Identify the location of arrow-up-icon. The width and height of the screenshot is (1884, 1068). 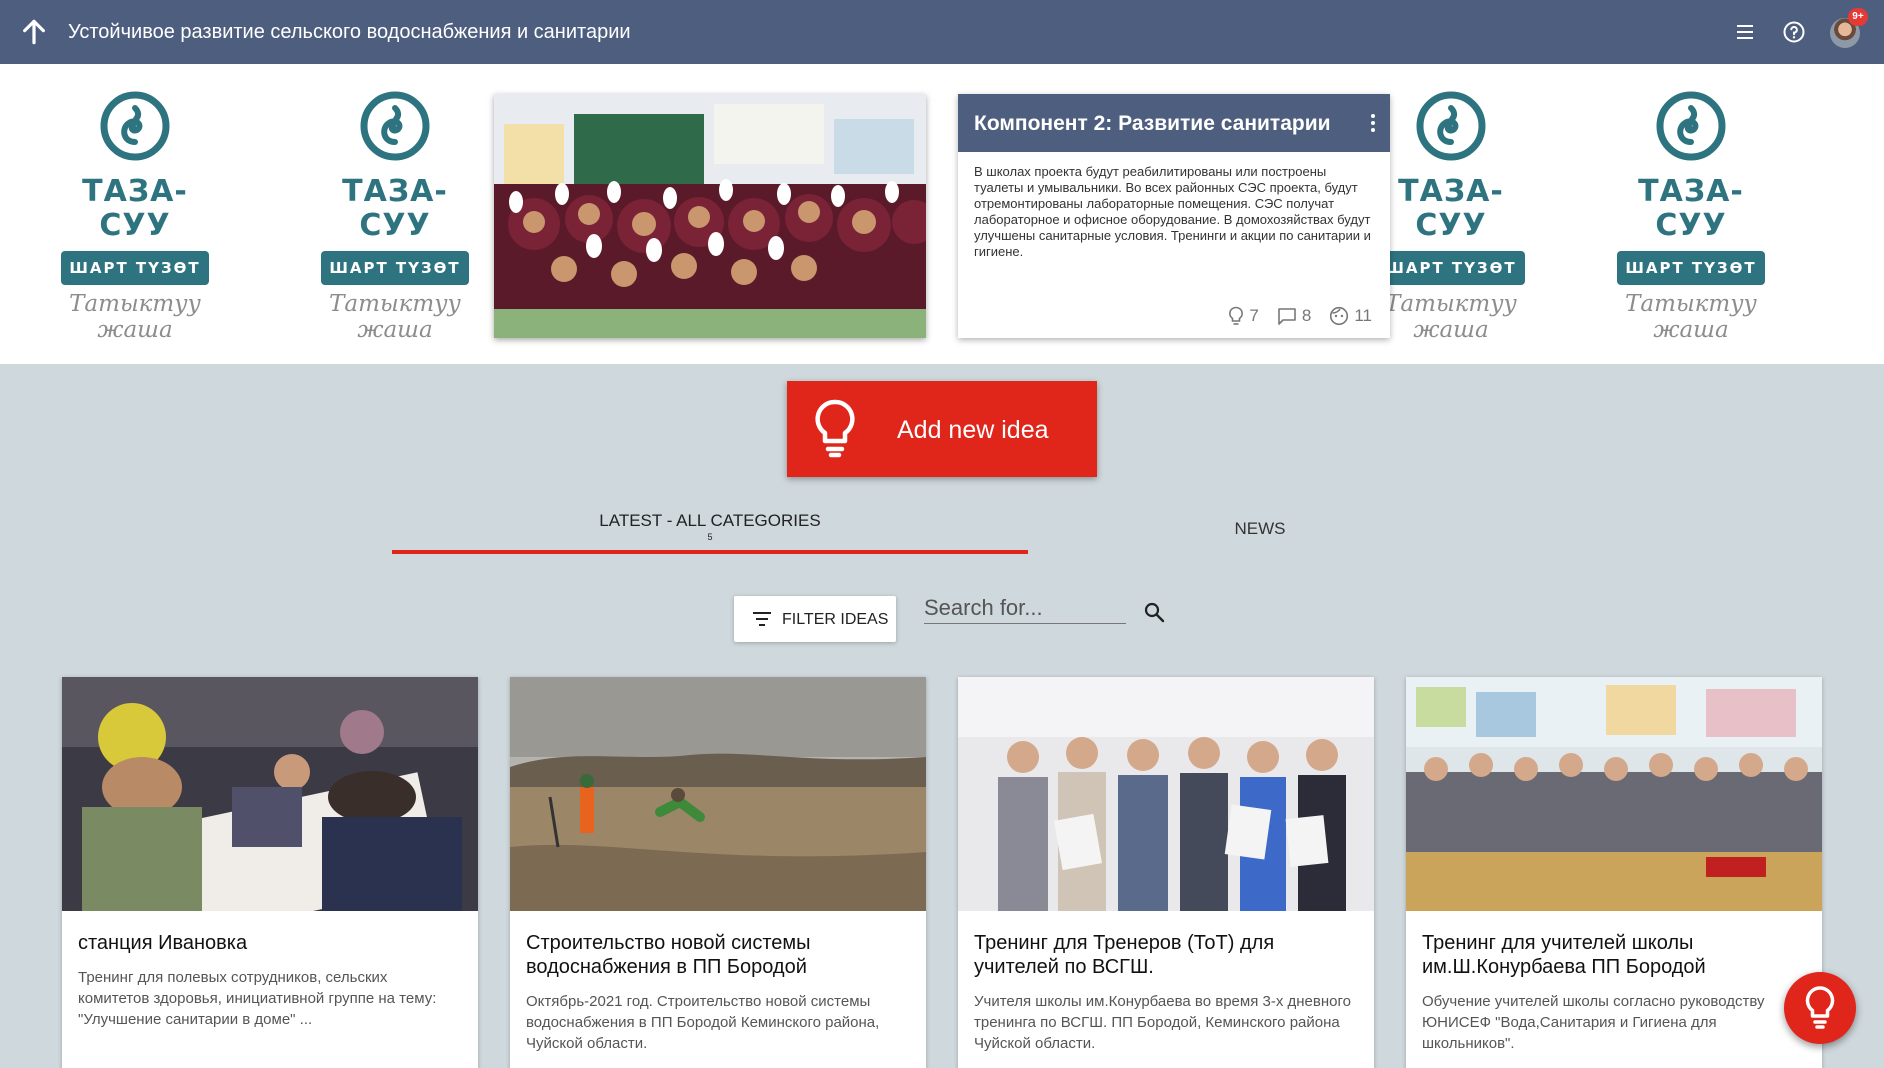
(34, 32).